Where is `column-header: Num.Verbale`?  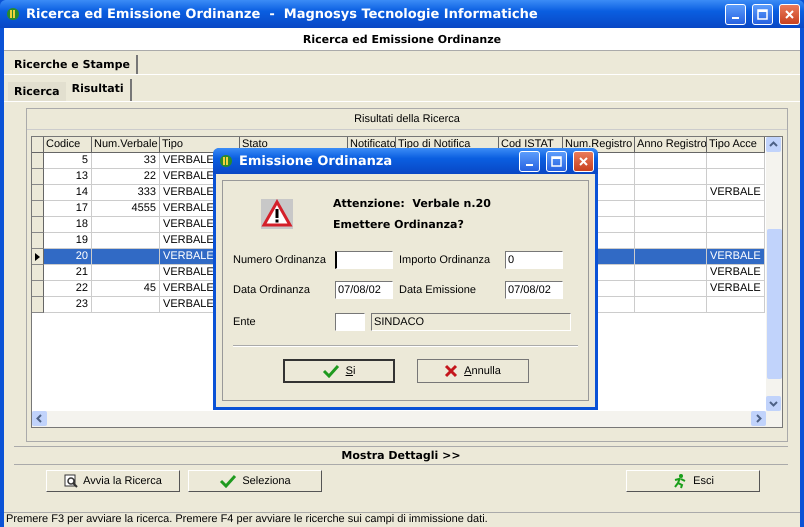 column-header: Num.Verbale is located at coordinates (126, 145).